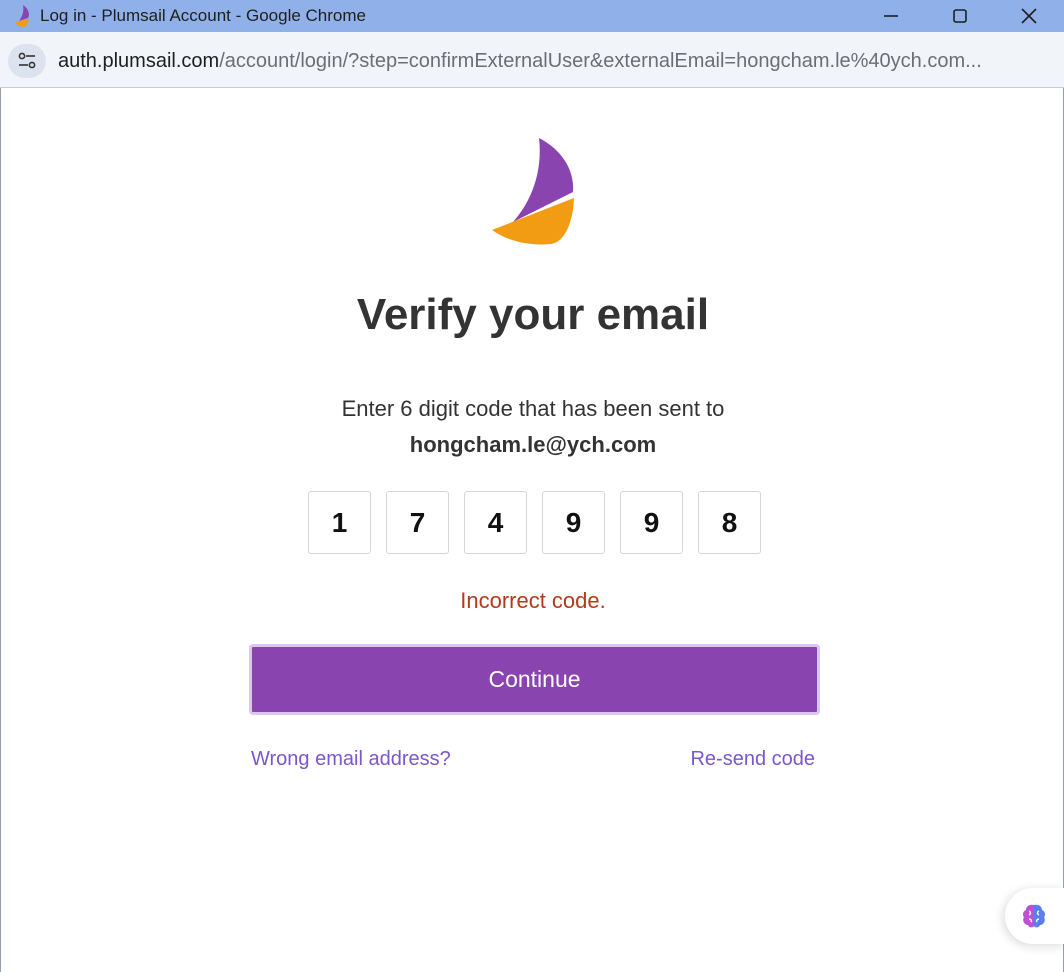  What do you see at coordinates (22, 16) in the screenshot?
I see `plumsail-sail-icon` at bounding box center [22, 16].